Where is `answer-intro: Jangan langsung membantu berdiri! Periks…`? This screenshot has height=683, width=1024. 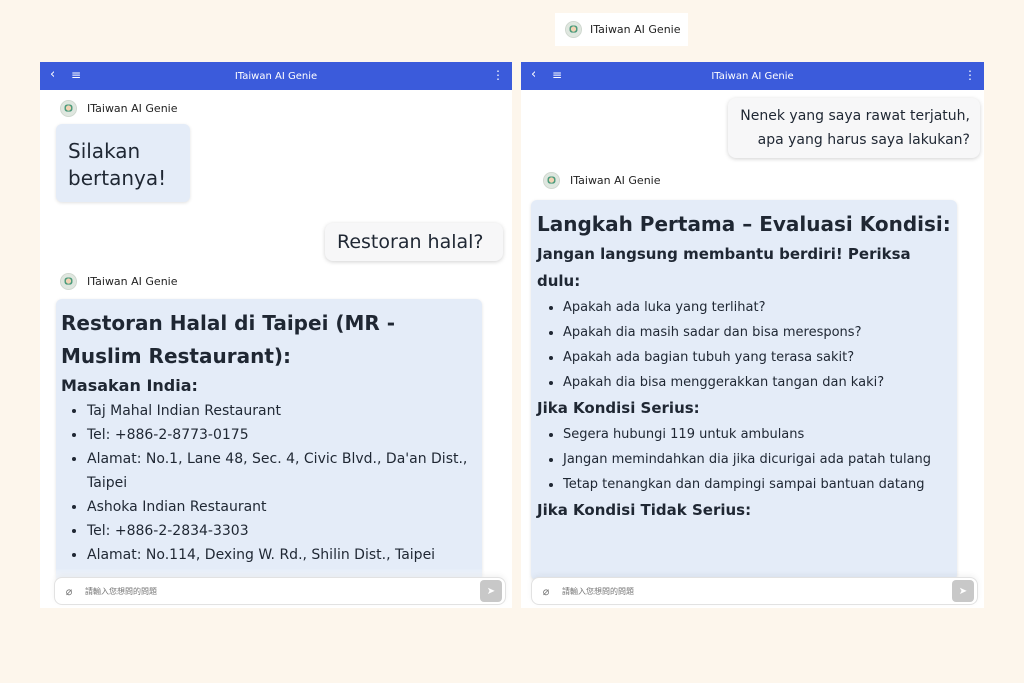
answer-intro: Jangan langsung membantu berdiri! Periks… is located at coordinates (724, 267).